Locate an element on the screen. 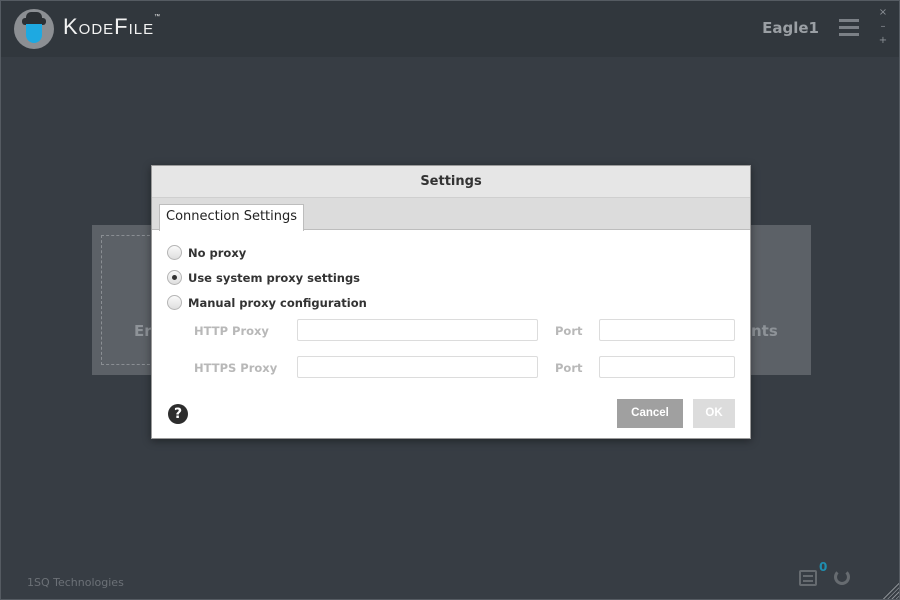 The image size is (900, 600). https-port-input is located at coordinates (667, 367).